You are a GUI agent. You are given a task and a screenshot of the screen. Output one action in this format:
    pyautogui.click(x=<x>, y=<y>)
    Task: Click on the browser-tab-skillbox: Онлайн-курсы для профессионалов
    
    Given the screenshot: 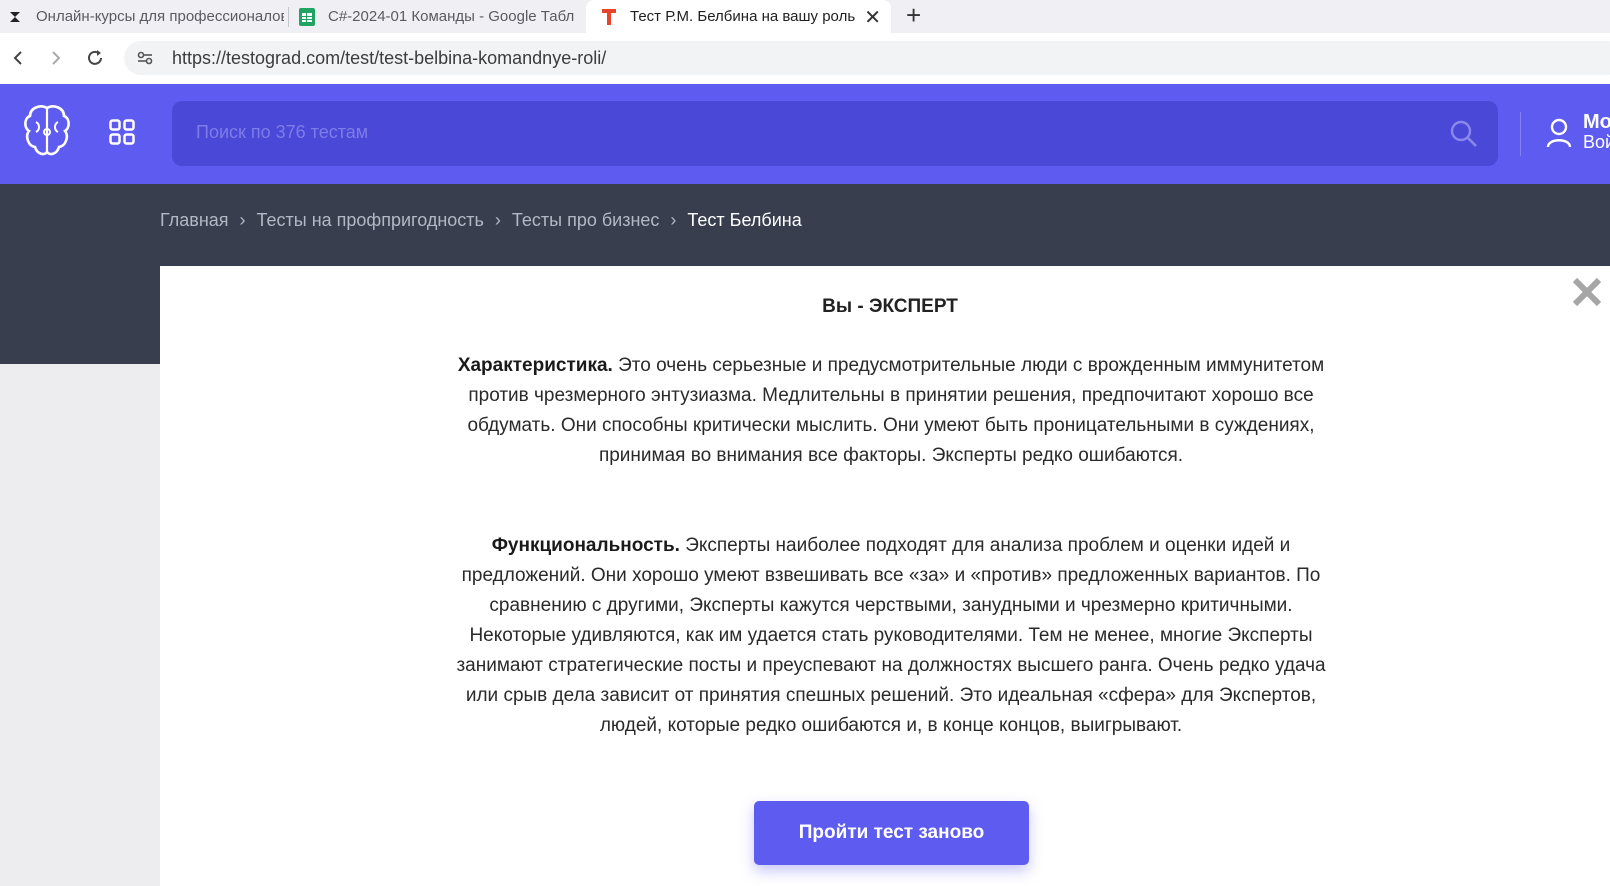 What is the action you would take?
    pyautogui.click(x=145, y=16)
    